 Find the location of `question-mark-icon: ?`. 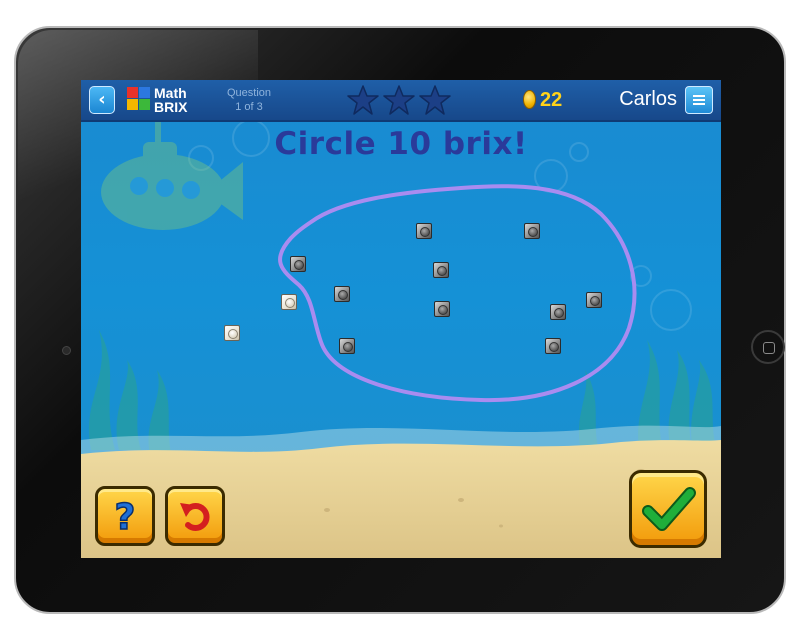

question-mark-icon: ? is located at coordinates (125, 517).